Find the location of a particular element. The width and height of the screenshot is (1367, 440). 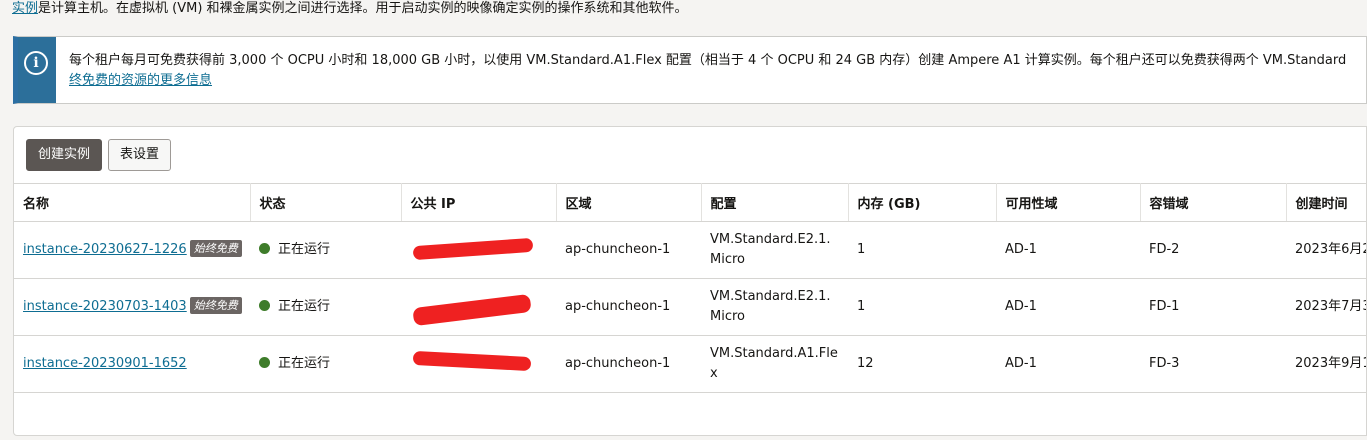

instance-name-cell: instance-20230901-1652 is located at coordinates (132, 364).